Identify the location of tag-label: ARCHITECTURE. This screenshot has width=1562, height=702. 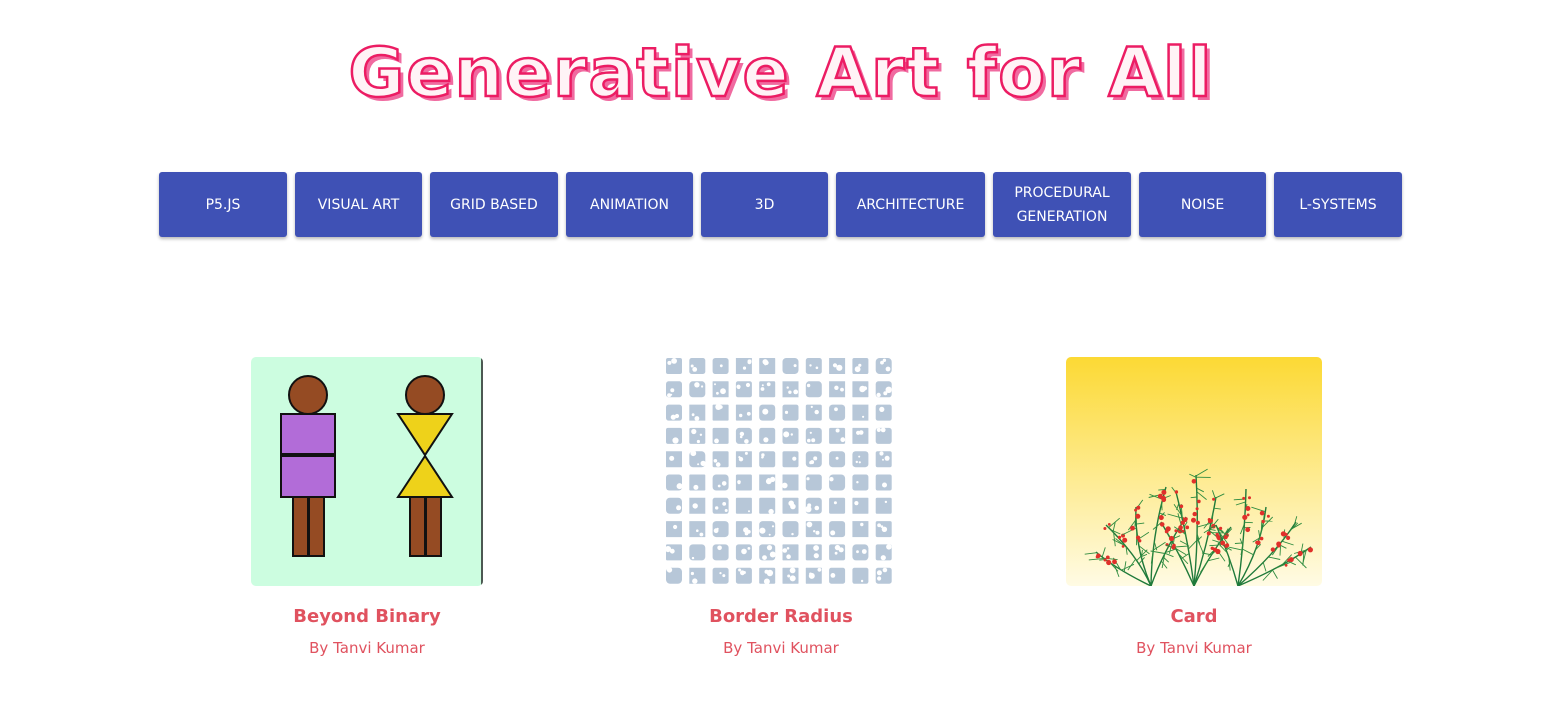
(910, 204).